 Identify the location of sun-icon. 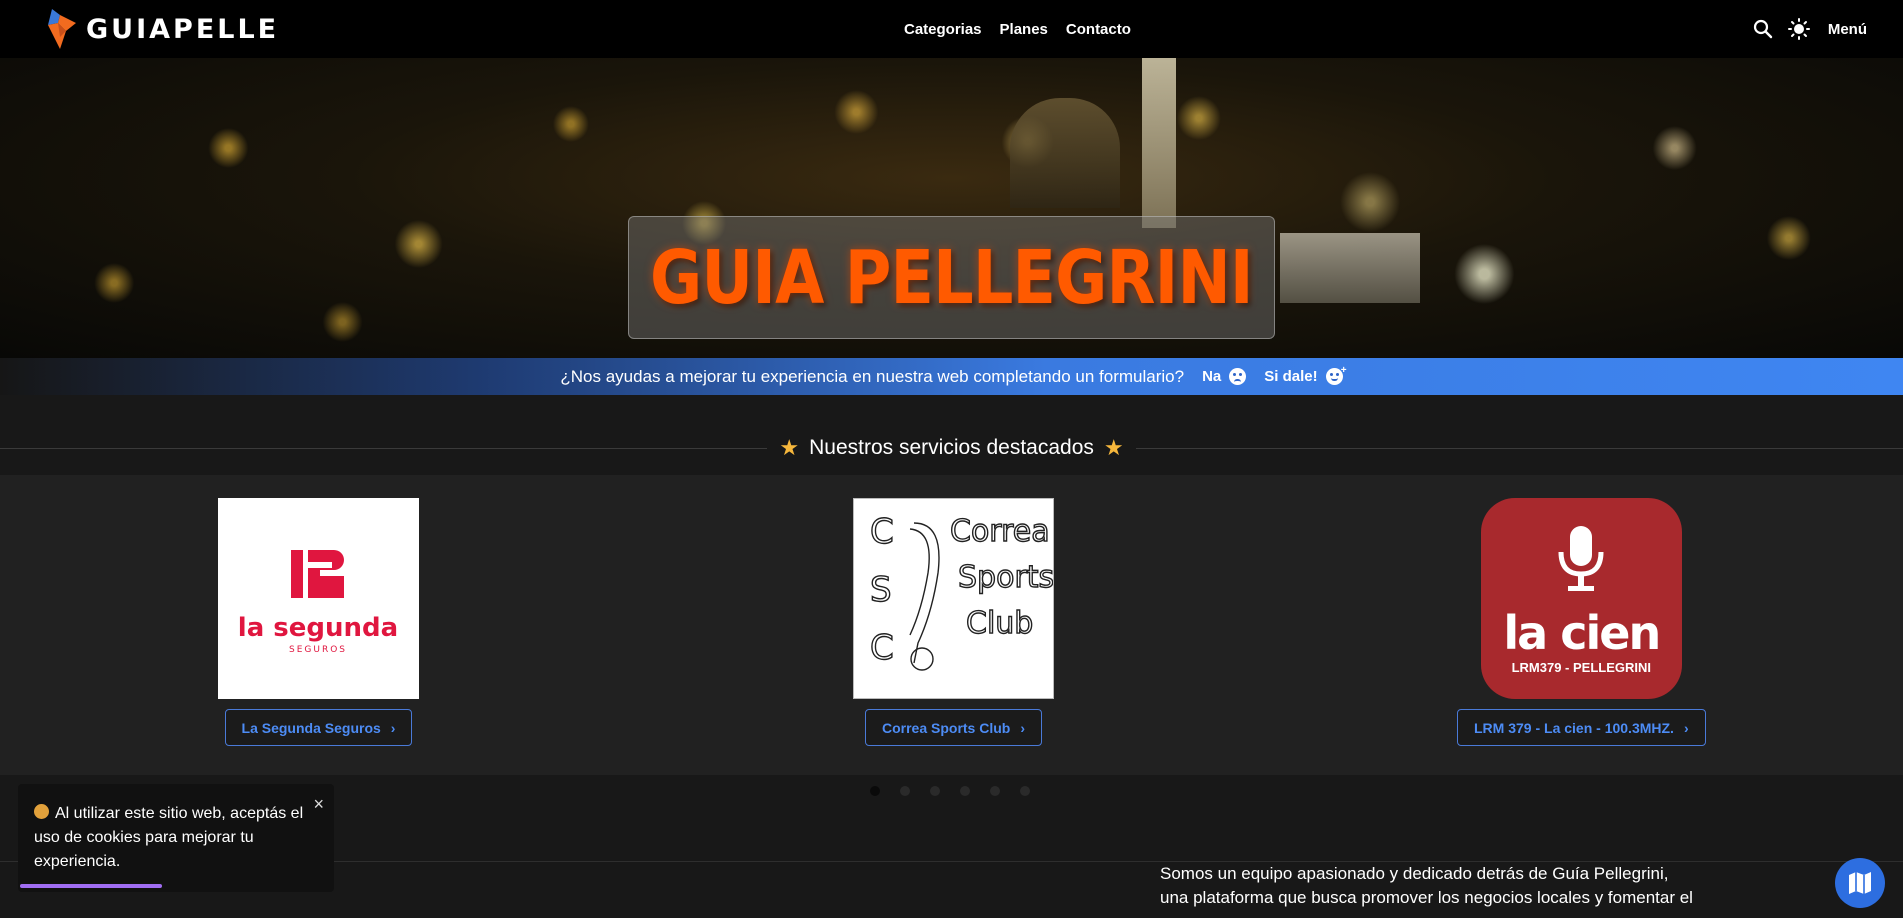
(1798, 29).